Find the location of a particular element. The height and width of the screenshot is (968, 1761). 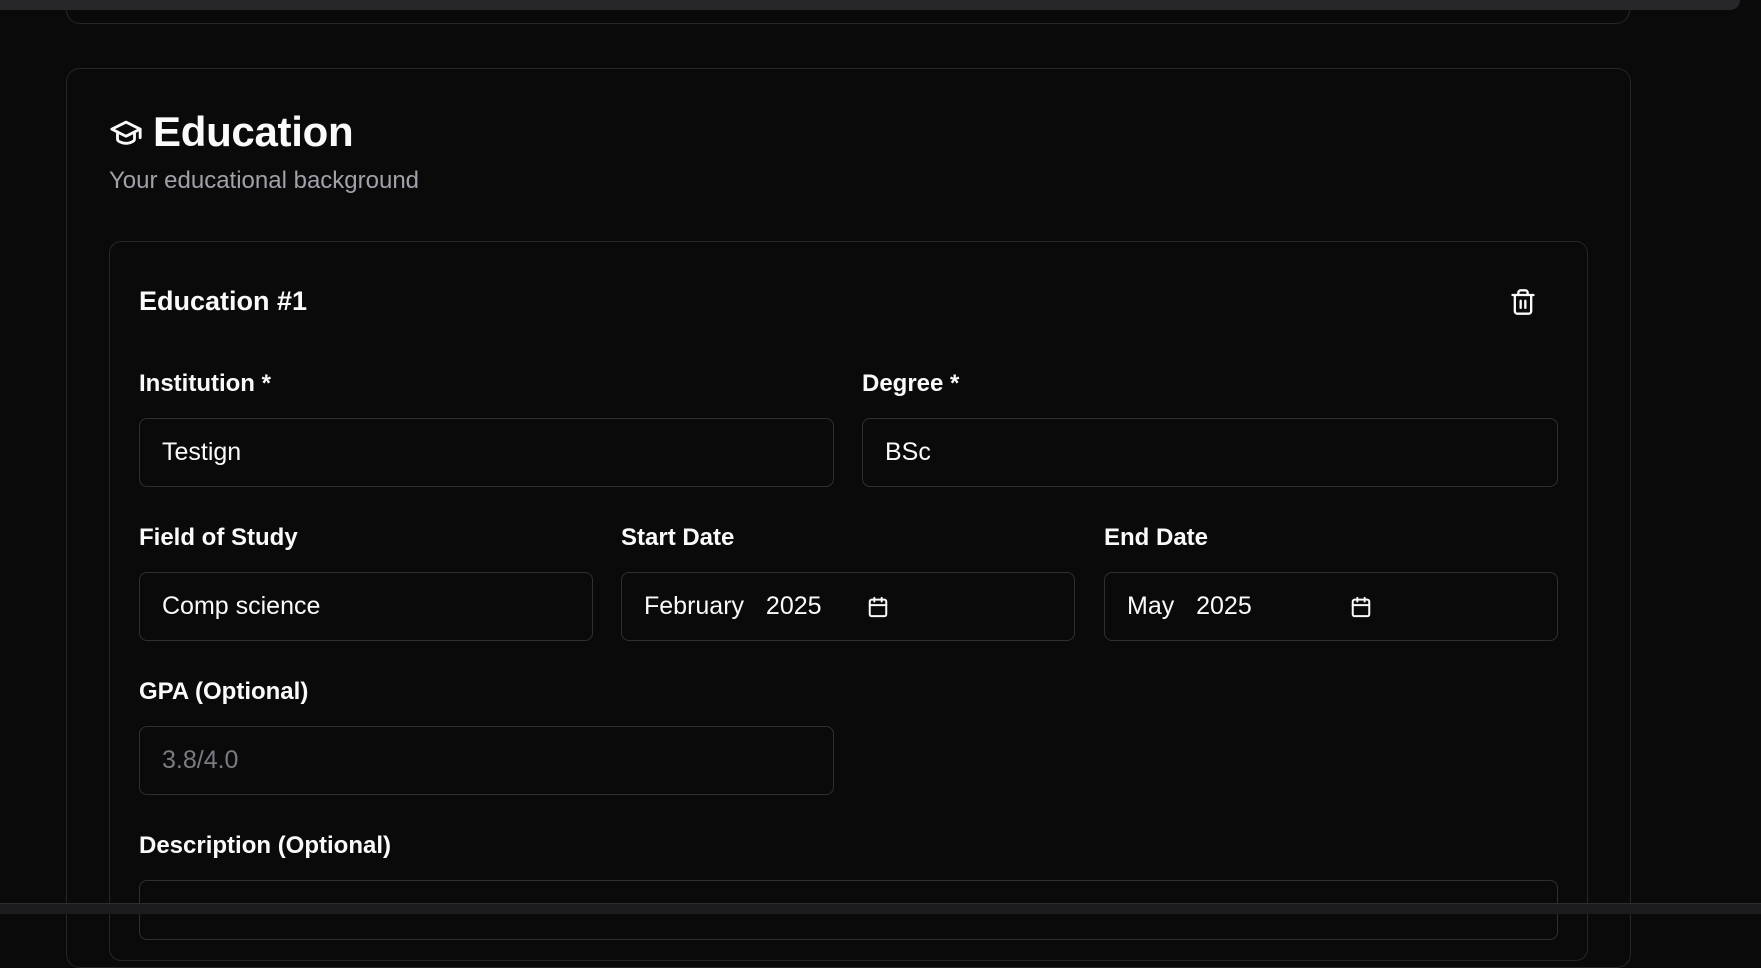

start-date-value: February 2025 is located at coordinates (733, 606).